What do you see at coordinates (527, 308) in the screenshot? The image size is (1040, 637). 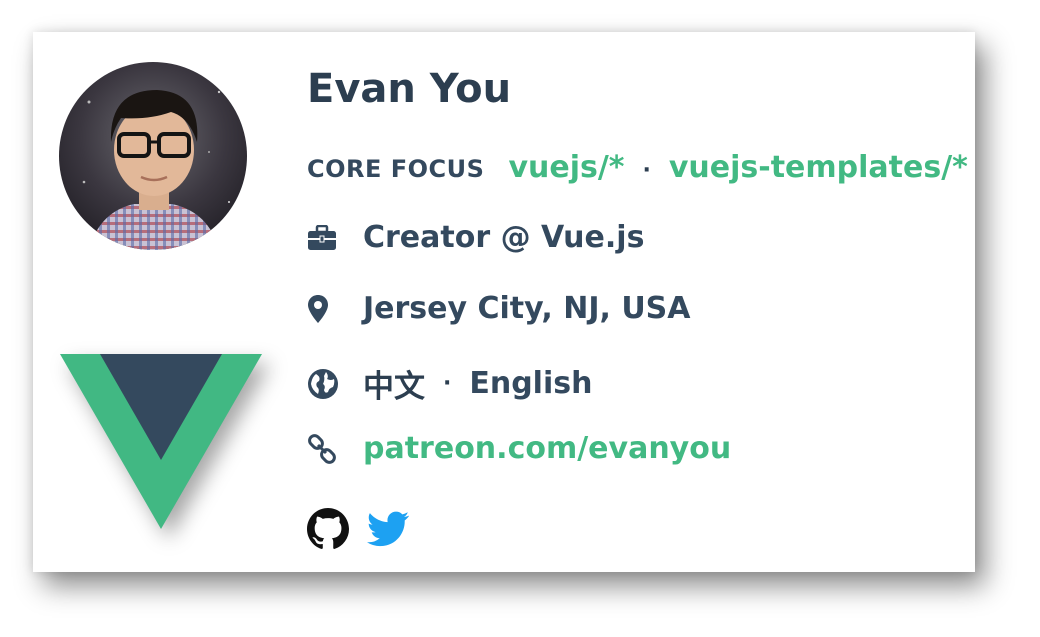 I see `location-text: Jersey City, NJ, USA` at bounding box center [527, 308].